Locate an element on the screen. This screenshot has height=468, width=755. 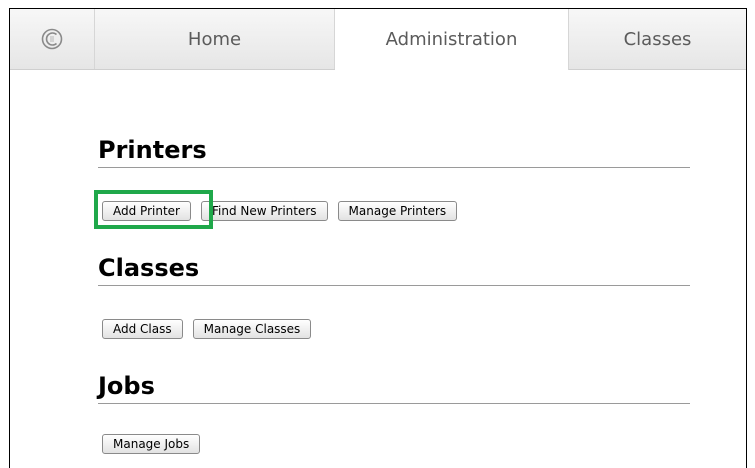
jobs-button-row: Manage Jobs is located at coordinates (151, 444).